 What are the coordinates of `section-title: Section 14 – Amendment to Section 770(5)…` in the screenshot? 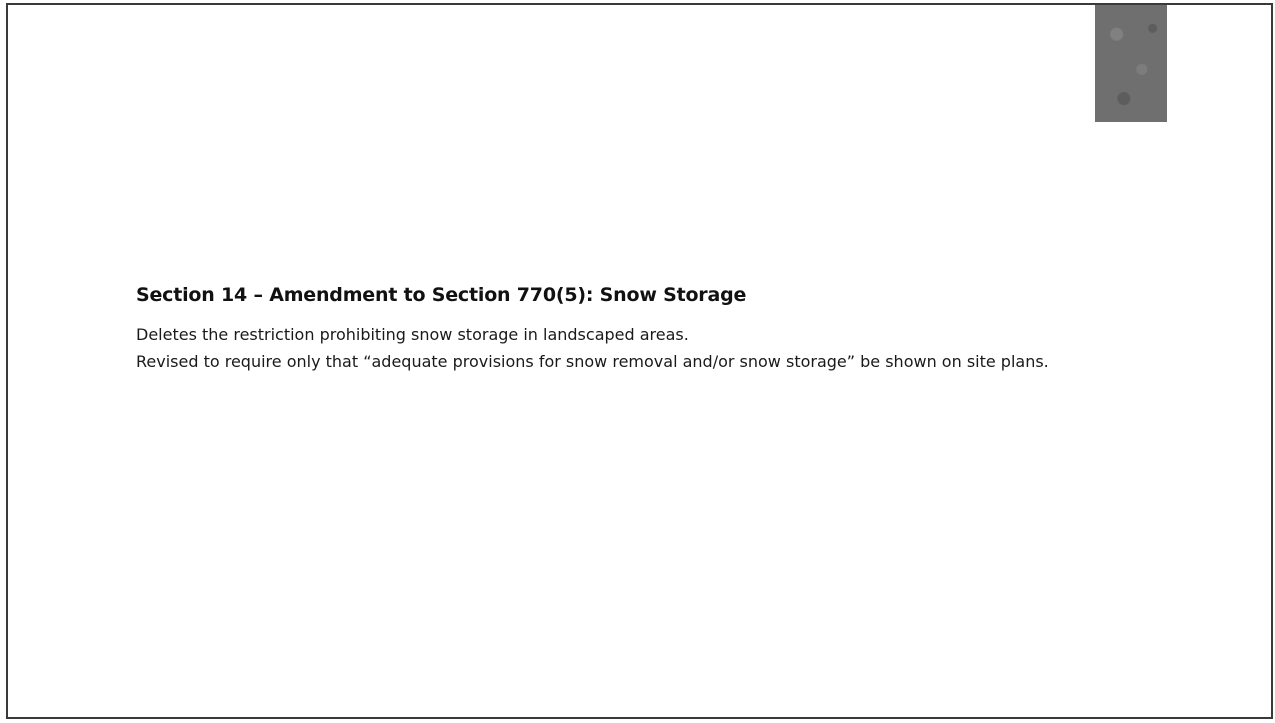 It's located at (441, 295).